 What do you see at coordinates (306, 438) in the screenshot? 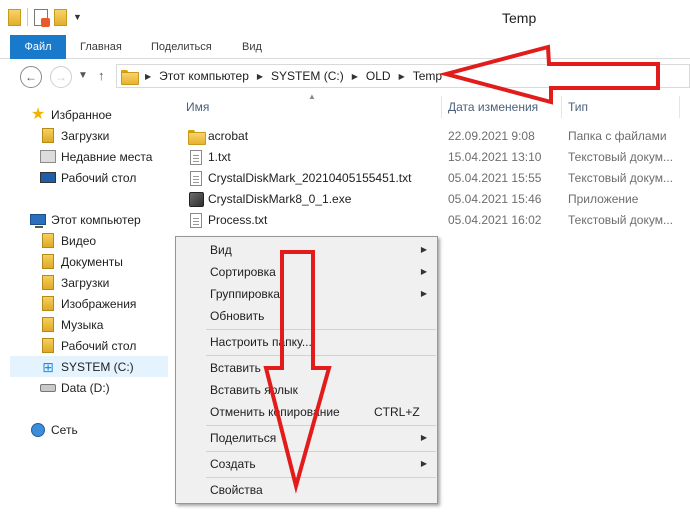
I see `menu-item-share: Поделиться ▶` at bounding box center [306, 438].